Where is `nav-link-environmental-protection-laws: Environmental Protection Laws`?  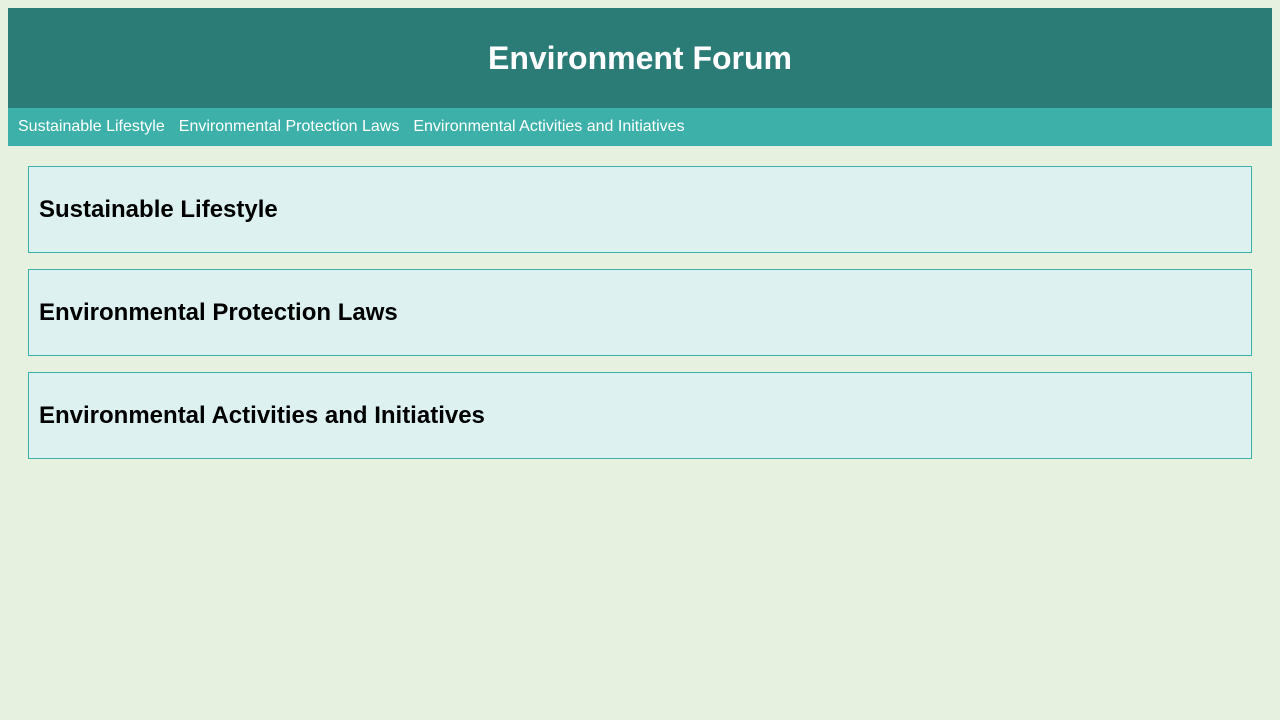
nav-link-environmental-protection-laws: Environmental Protection Laws is located at coordinates (289, 127).